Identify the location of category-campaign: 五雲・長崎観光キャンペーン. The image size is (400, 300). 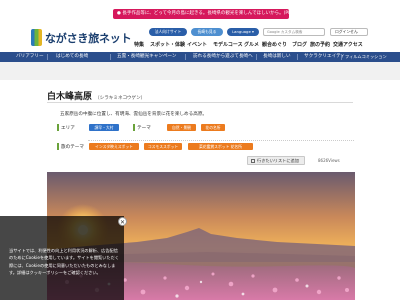
(147, 57).